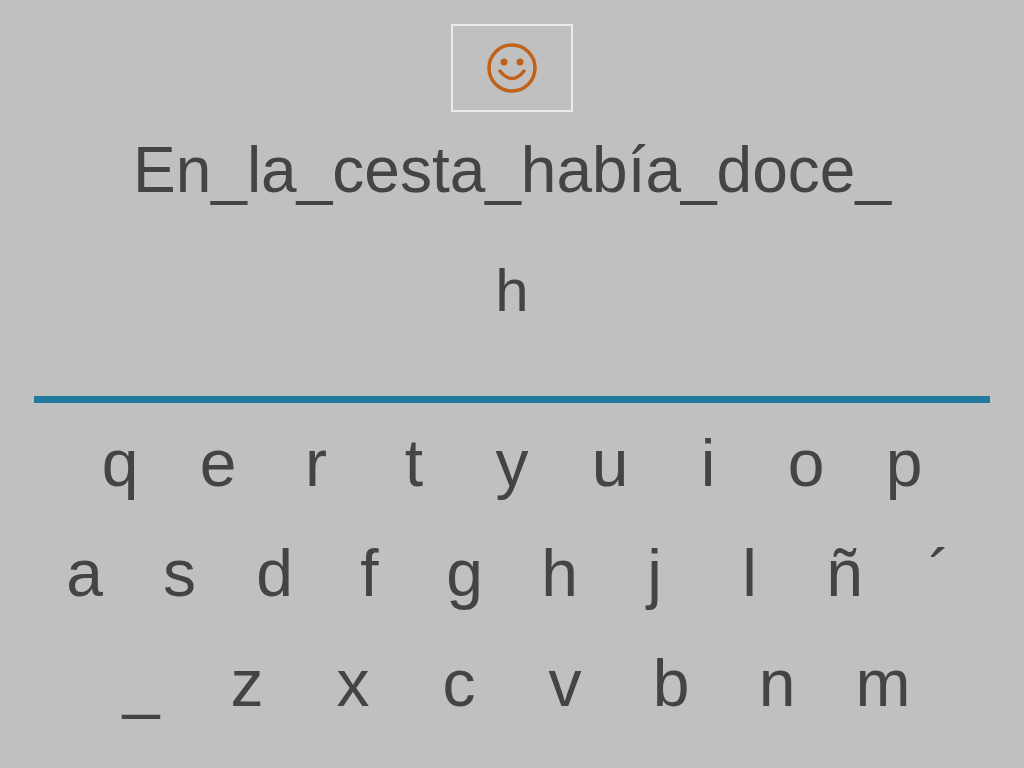  What do you see at coordinates (671, 683) in the screenshot?
I see `letter-key: b` at bounding box center [671, 683].